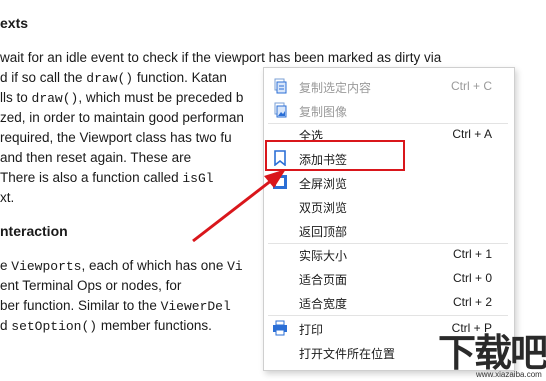 The height and width of the screenshot is (381, 546). Describe the element at coordinates (492, 353) in the screenshot. I see `watermark-text: 下载吧` at that location.